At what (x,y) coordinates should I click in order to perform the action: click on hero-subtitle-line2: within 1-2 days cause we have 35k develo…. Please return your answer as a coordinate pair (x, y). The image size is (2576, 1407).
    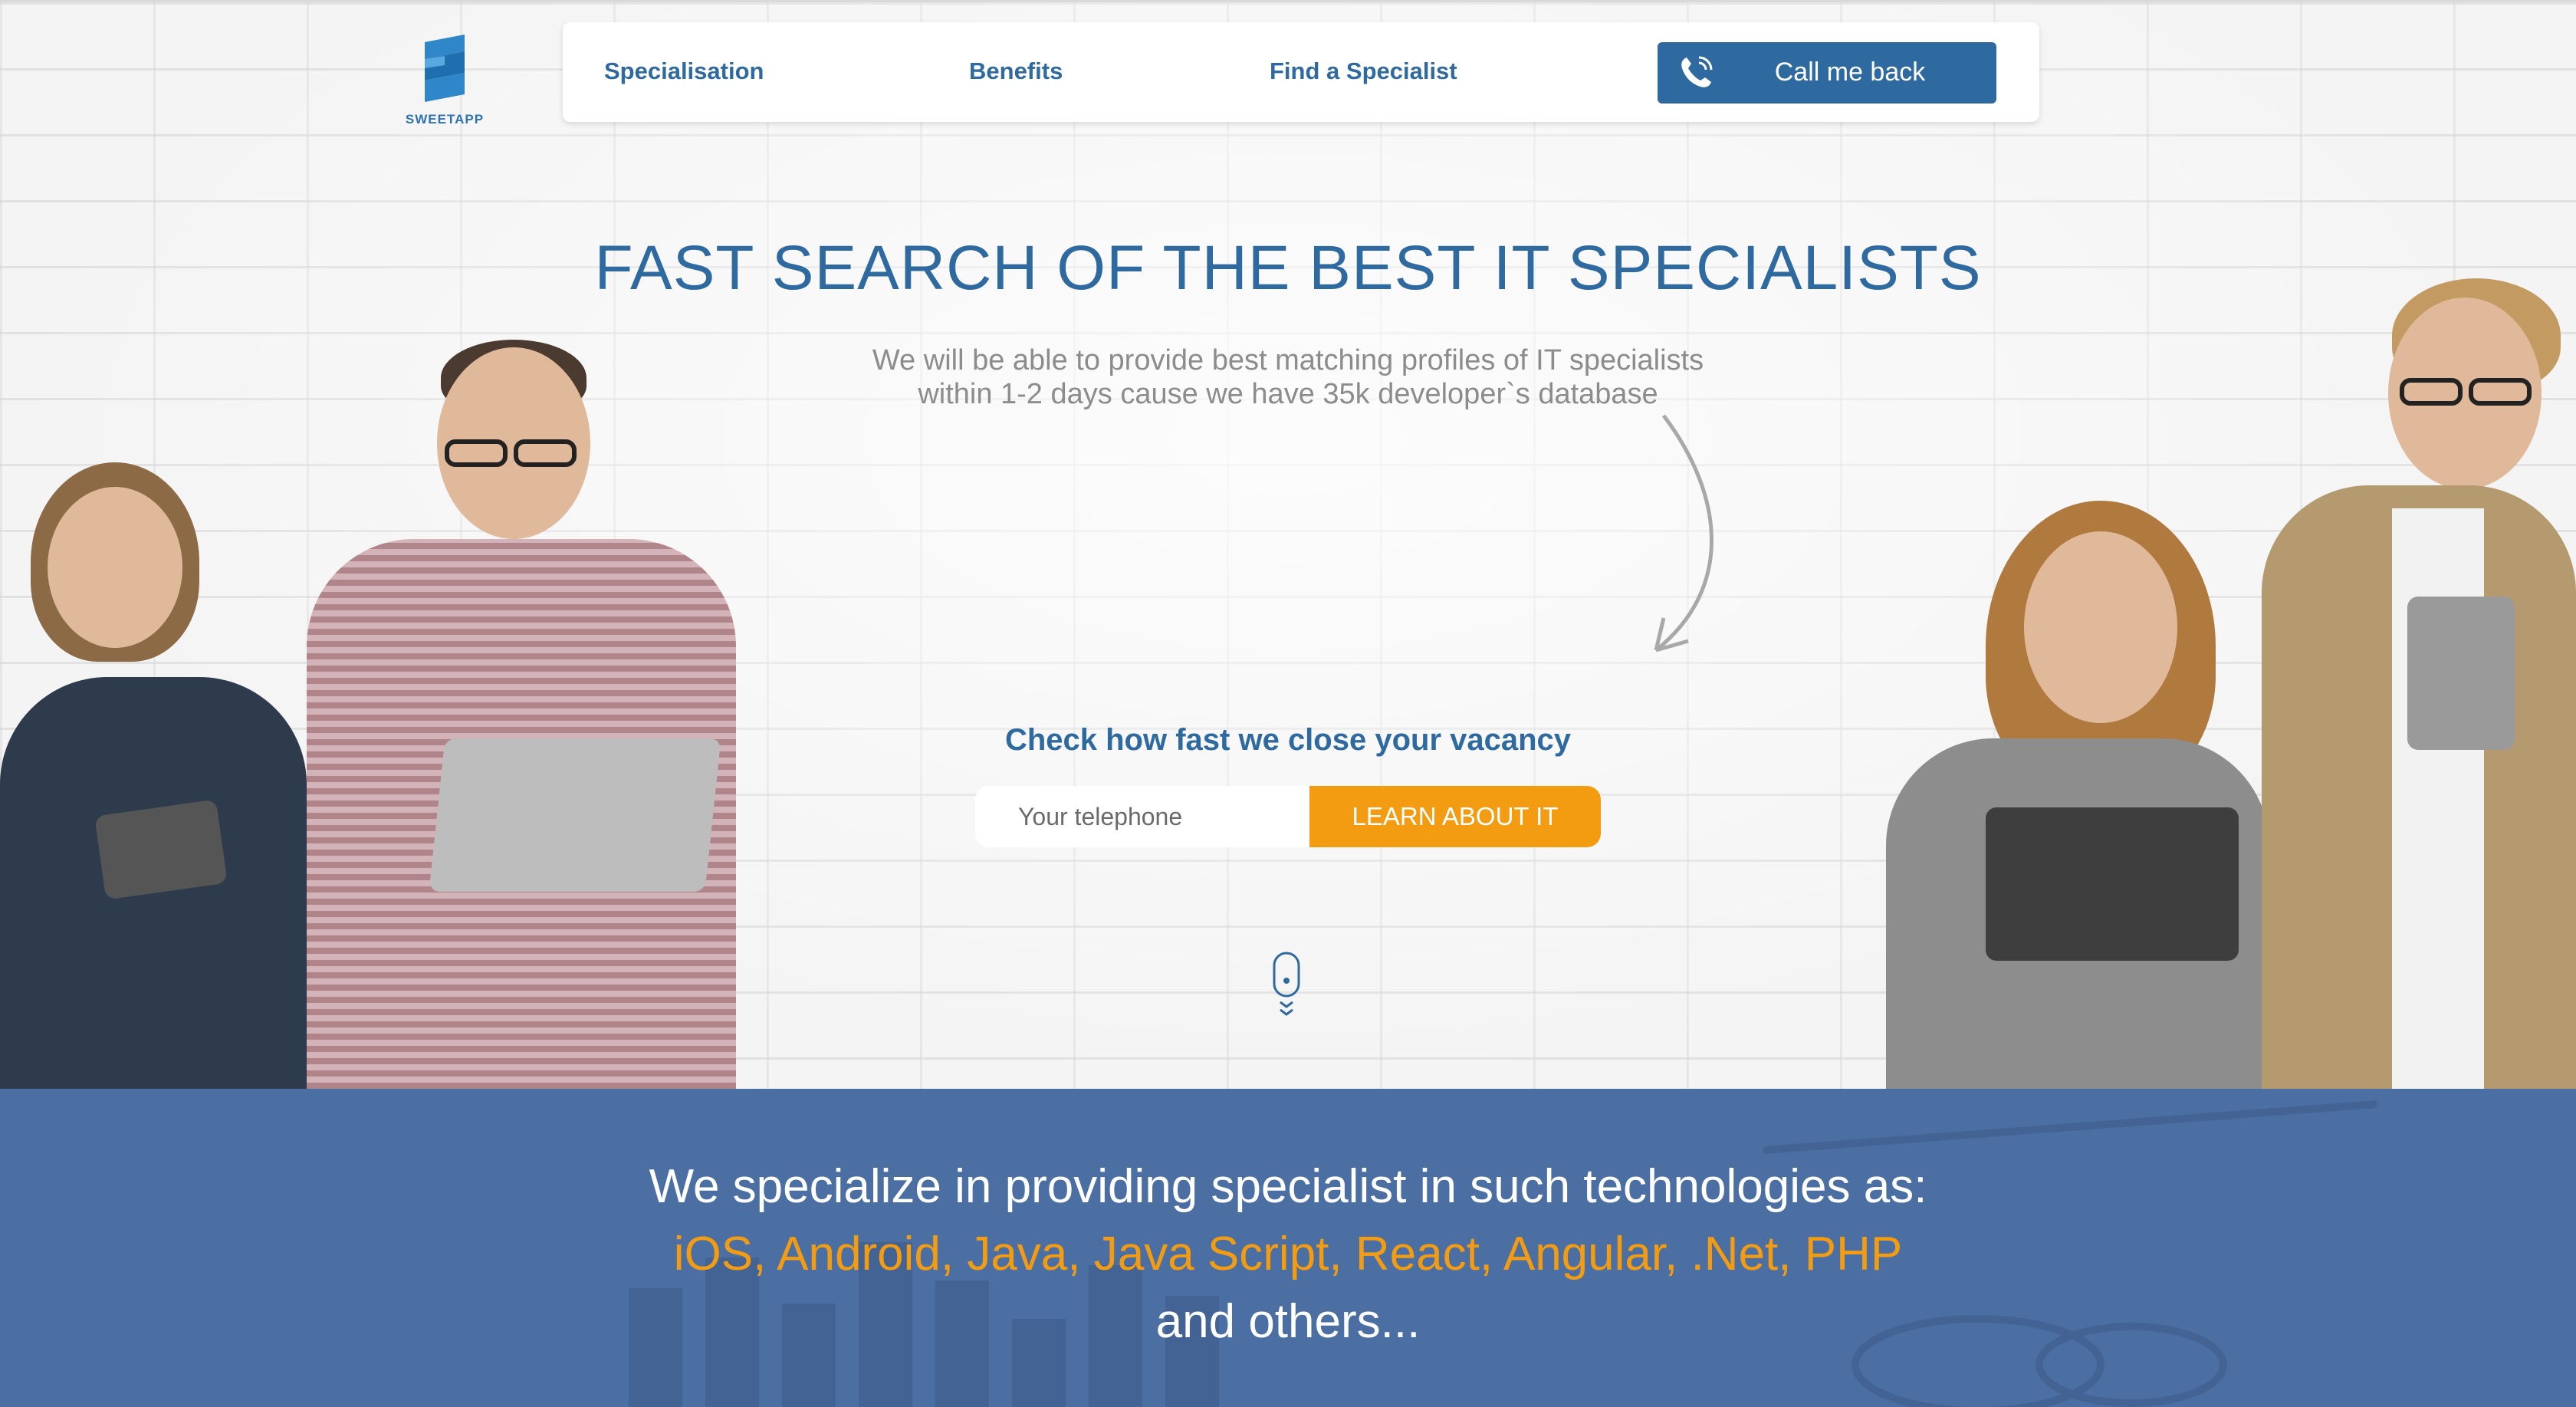
    Looking at the image, I should click on (1288, 394).